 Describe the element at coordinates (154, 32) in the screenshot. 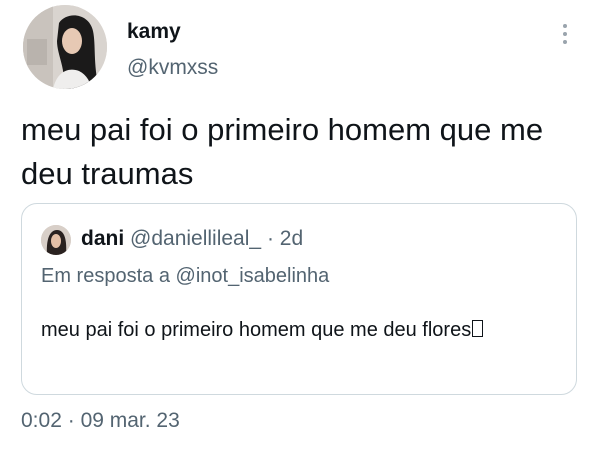

I see `author-name: kamy` at that location.